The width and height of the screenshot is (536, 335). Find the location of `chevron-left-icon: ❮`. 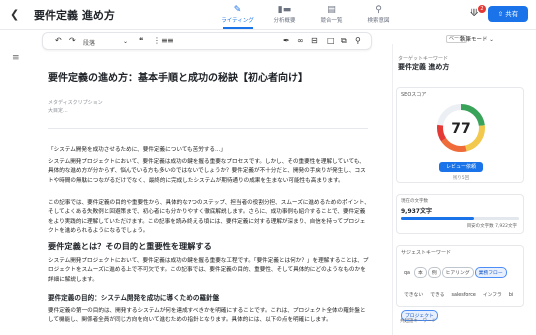

chevron-left-icon: ❮ is located at coordinates (14, 14).